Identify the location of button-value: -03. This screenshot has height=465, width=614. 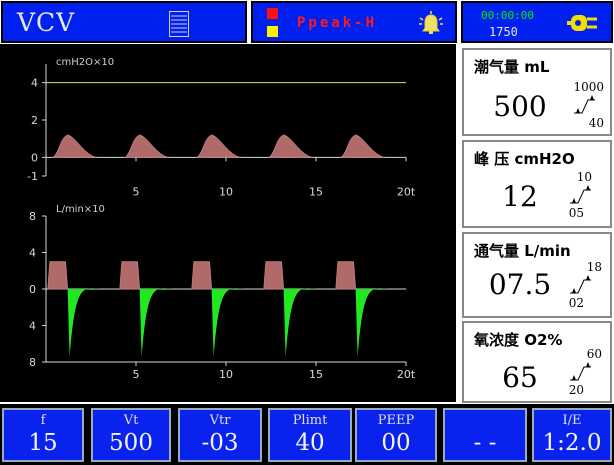
(220, 443).